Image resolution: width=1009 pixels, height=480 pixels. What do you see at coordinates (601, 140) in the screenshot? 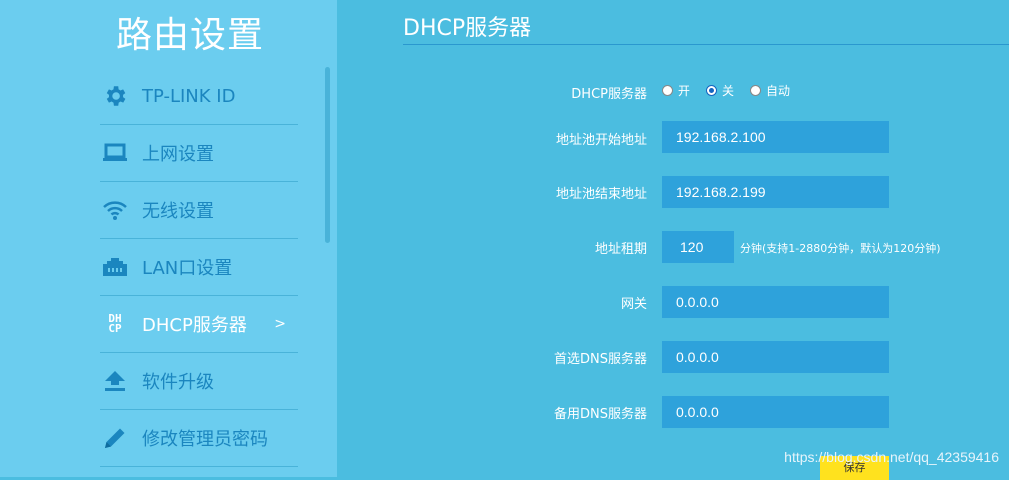
I see `pool-start-label: 地址池开始地址` at bounding box center [601, 140].